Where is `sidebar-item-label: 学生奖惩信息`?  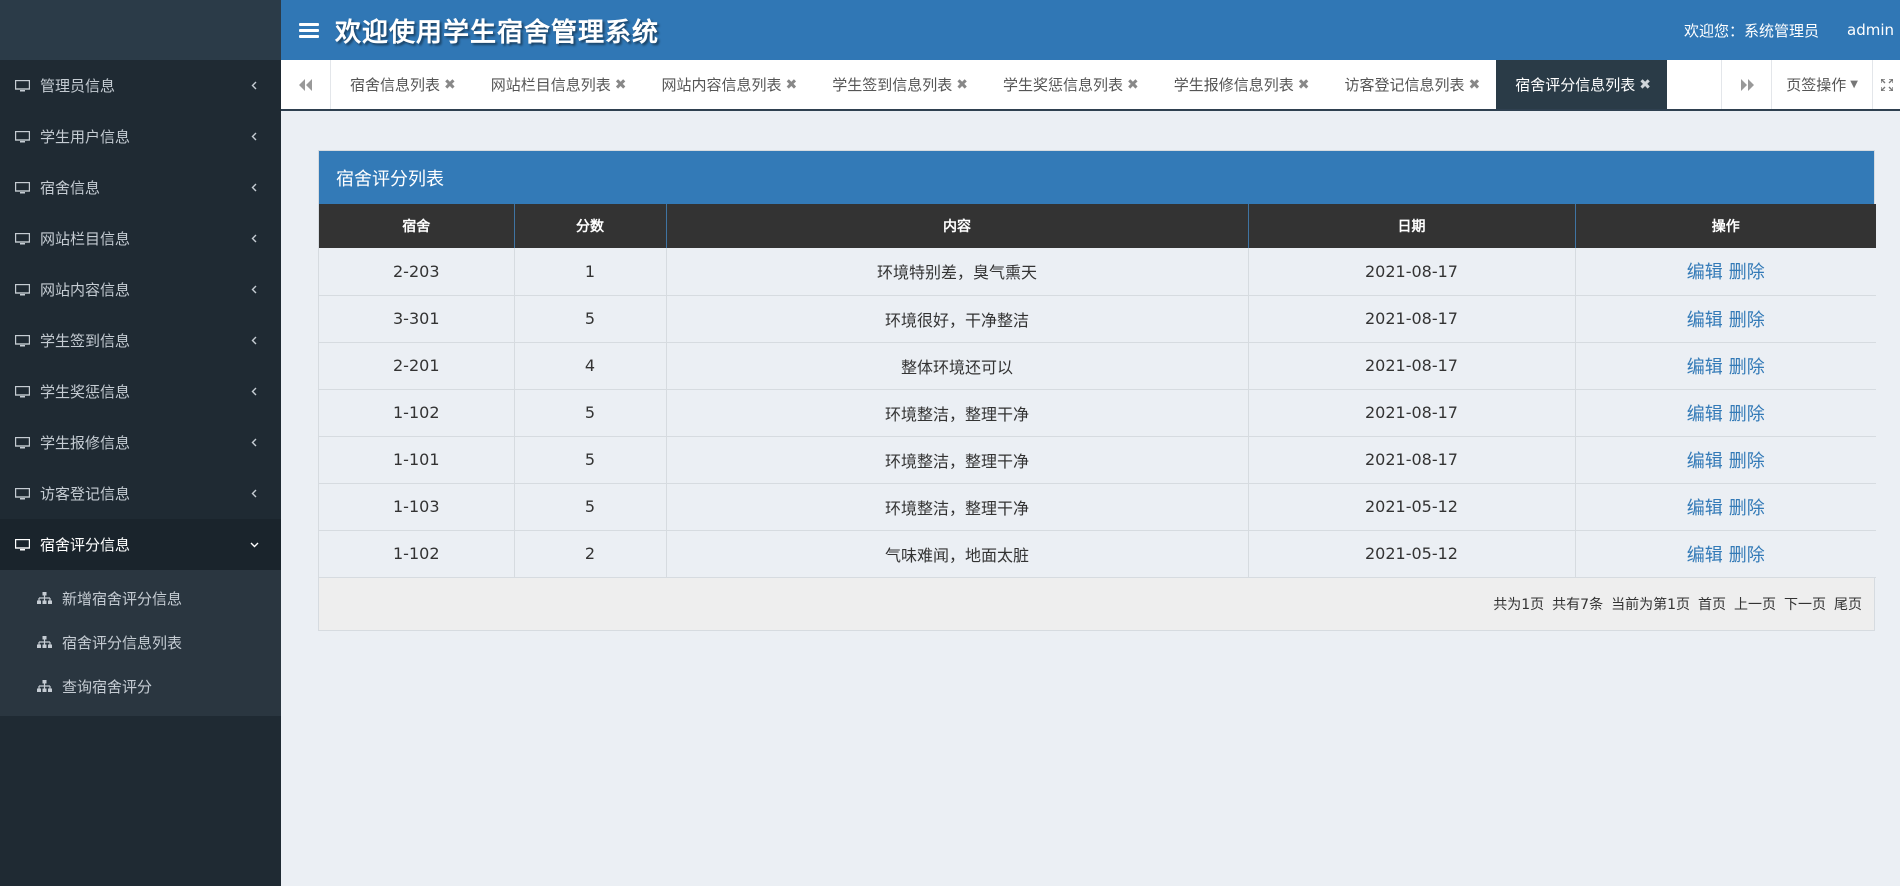 sidebar-item-label: 学生奖惩信息 is located at coordinates (85, 392).